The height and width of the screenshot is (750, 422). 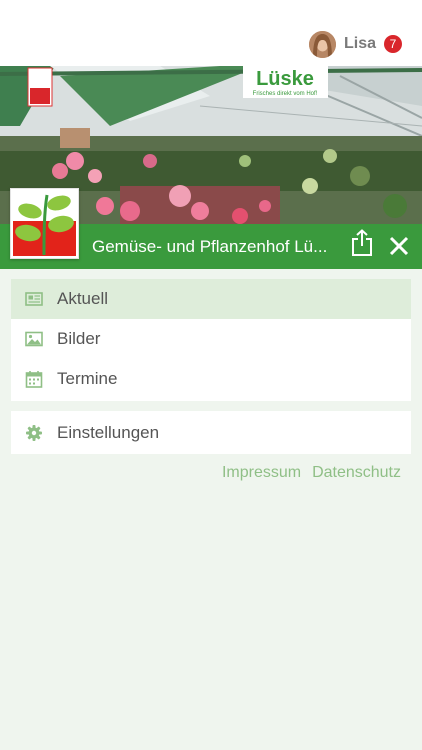 I want to click on menu-item-einstellungen: Einstellungen, so click(x=211, y=432).